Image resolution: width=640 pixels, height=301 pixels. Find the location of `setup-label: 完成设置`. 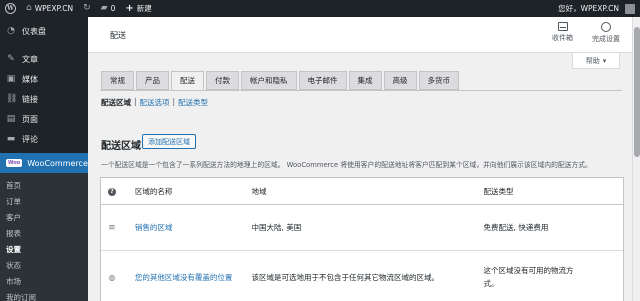

setup-label: 完成设置 is located at coordinates (606, 39).